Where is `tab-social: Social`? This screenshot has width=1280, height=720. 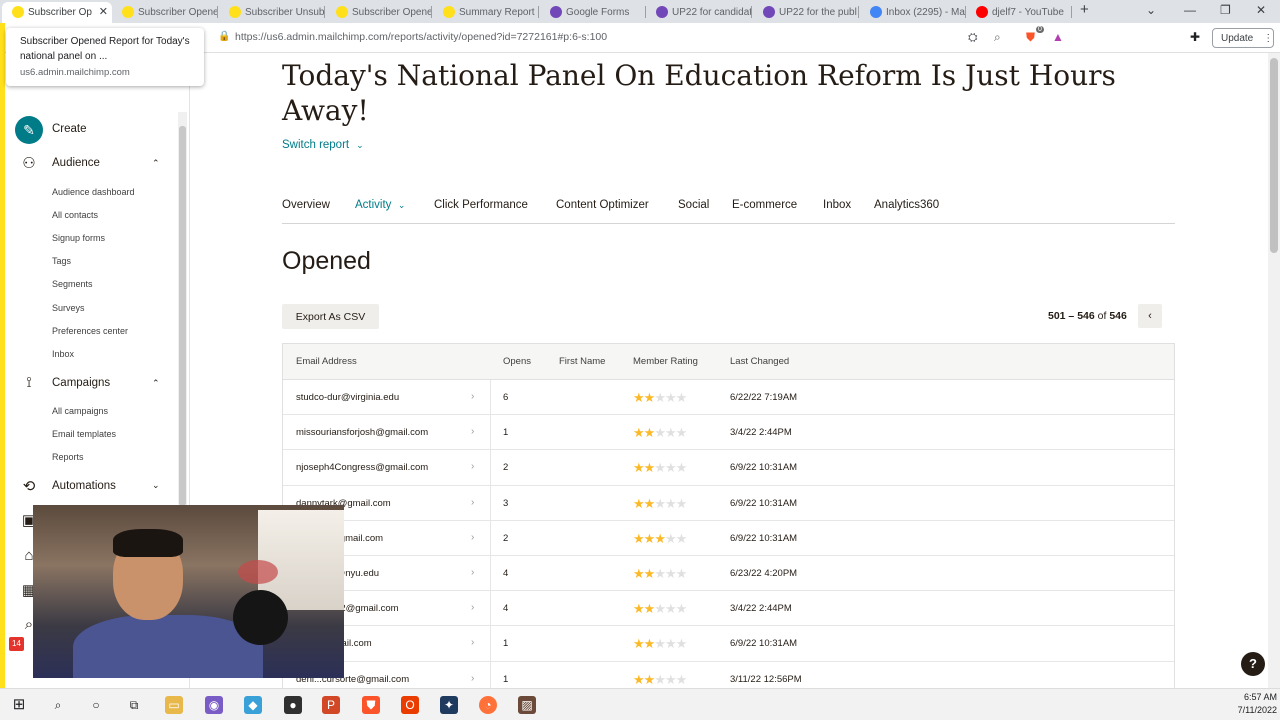
tab-social: Social is located at coordinates (693, 205).